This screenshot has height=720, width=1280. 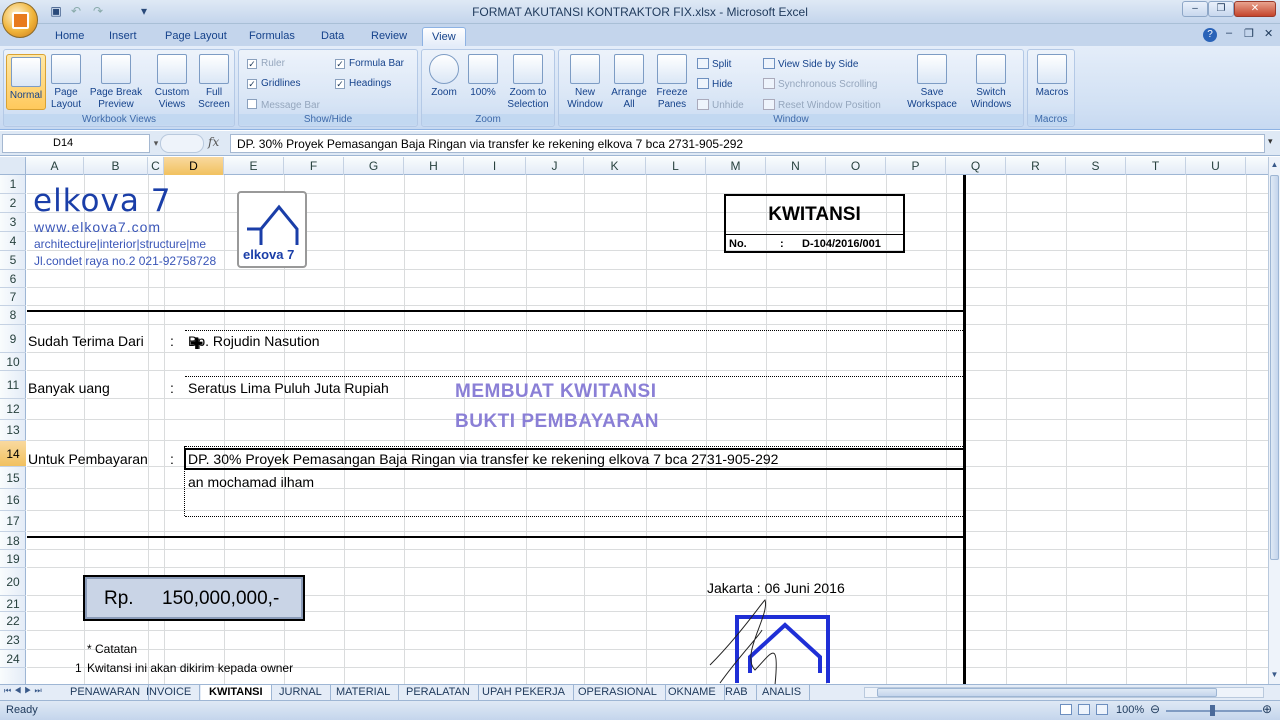 What do you see at coordinates (364, 692) in the screenshot?
I see `sheet-tab-material: MATERIAL` at bounding box center [364, 692].